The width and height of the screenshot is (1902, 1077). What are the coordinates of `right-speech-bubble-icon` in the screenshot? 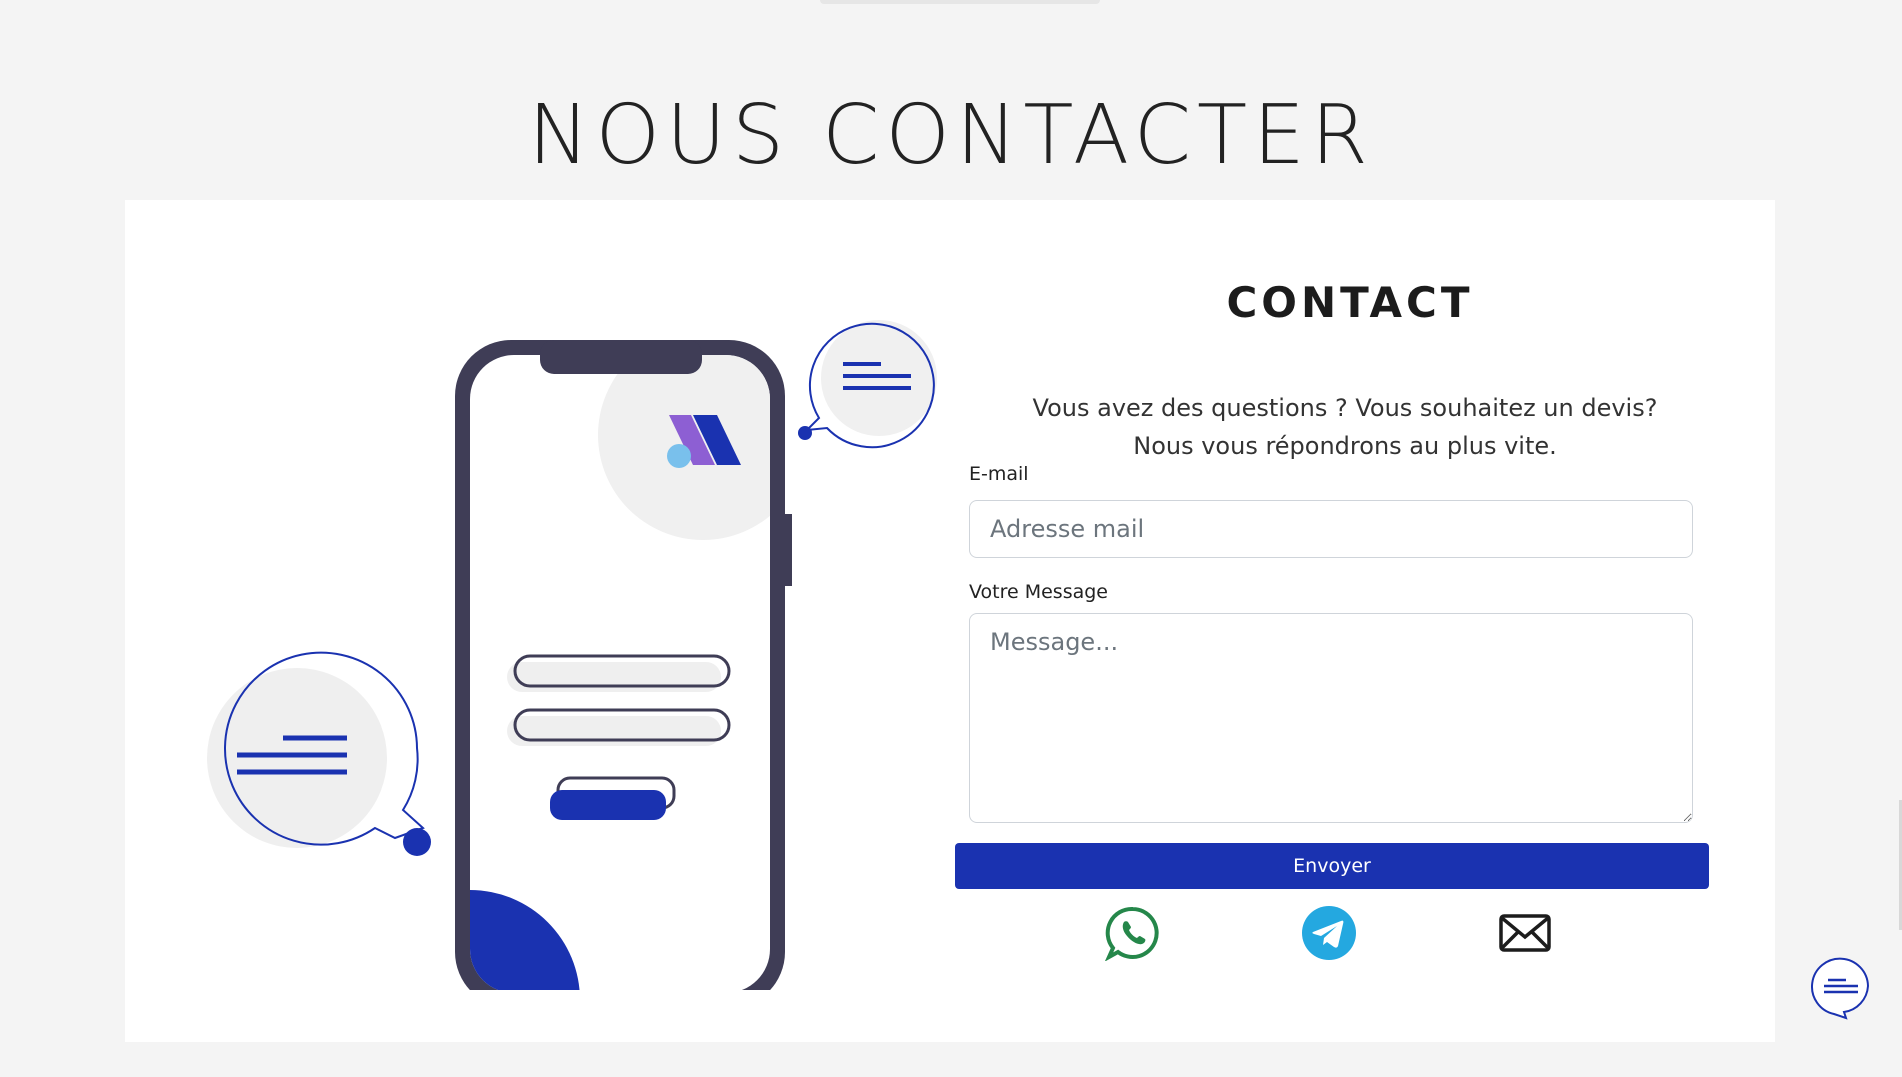 It's located at (867, 384).